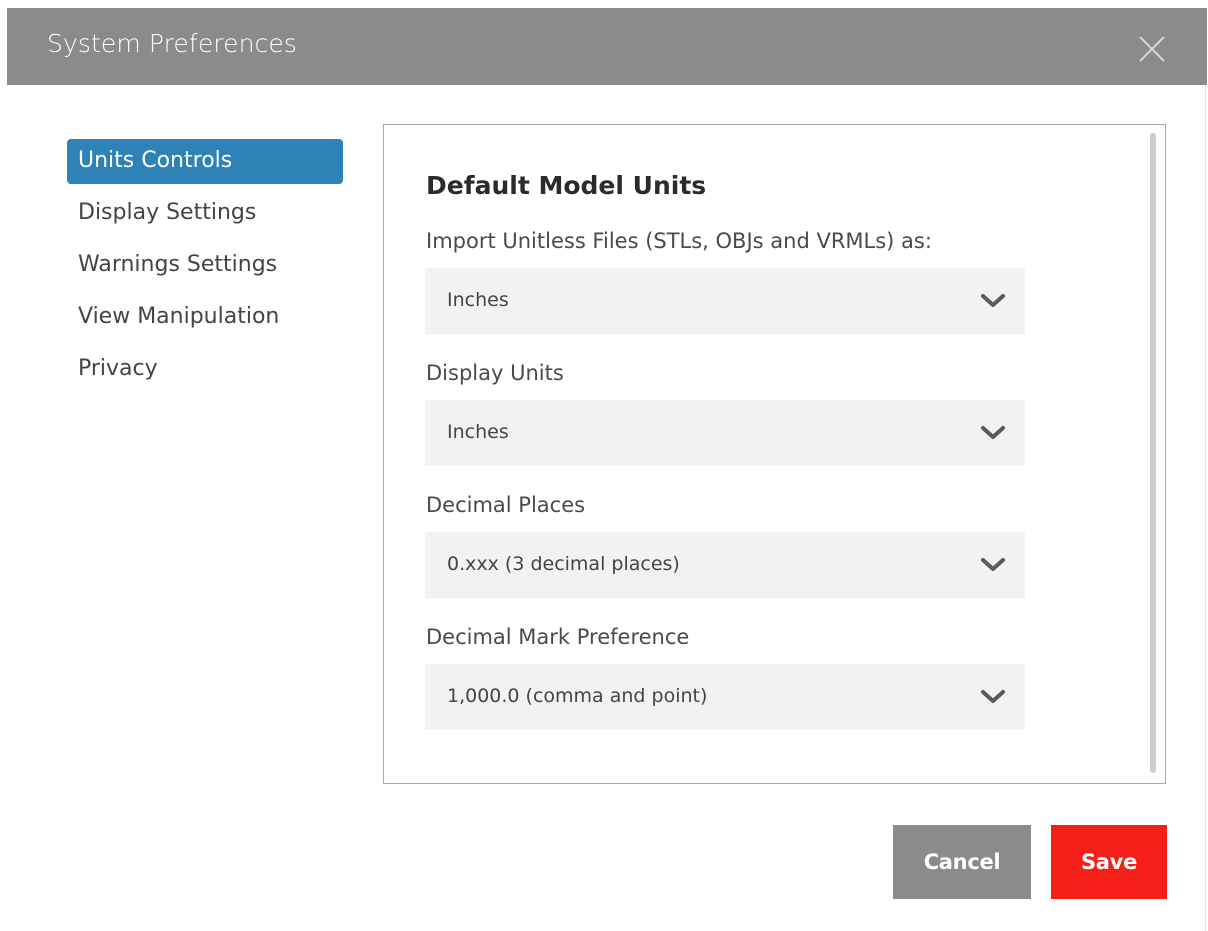  Describe the element at coordinates (962, 862) in the screenshot. I see `cancel-button: Cancel` at that location.